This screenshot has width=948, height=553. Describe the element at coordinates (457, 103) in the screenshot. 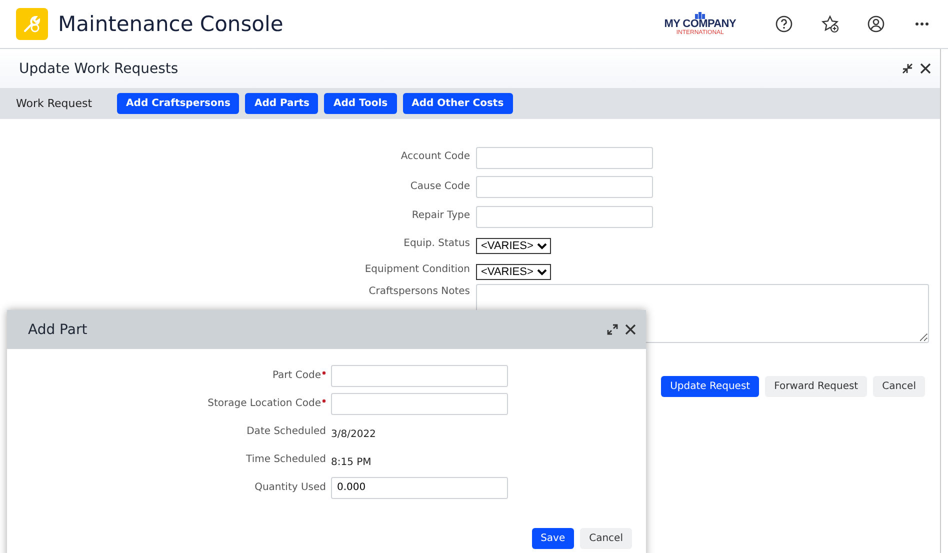

I see `toolbar-button: Add Other Costs` at that location.